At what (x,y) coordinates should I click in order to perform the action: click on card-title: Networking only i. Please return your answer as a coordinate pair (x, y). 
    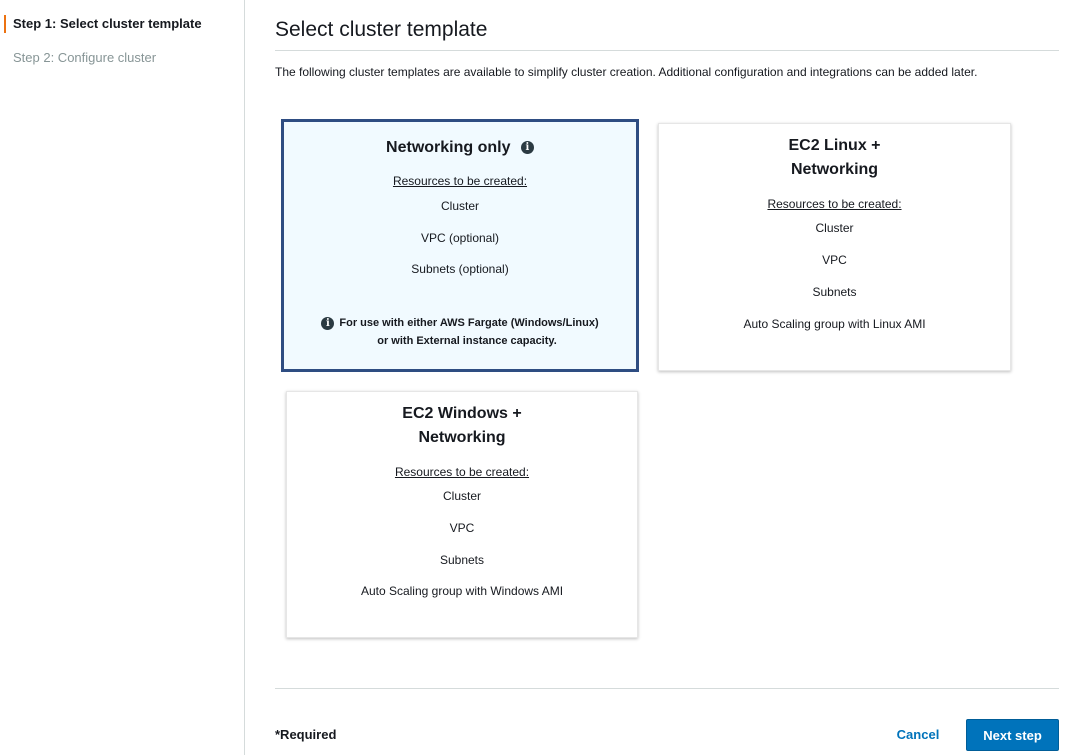
    Looking at the image, I should click on (460, 148).